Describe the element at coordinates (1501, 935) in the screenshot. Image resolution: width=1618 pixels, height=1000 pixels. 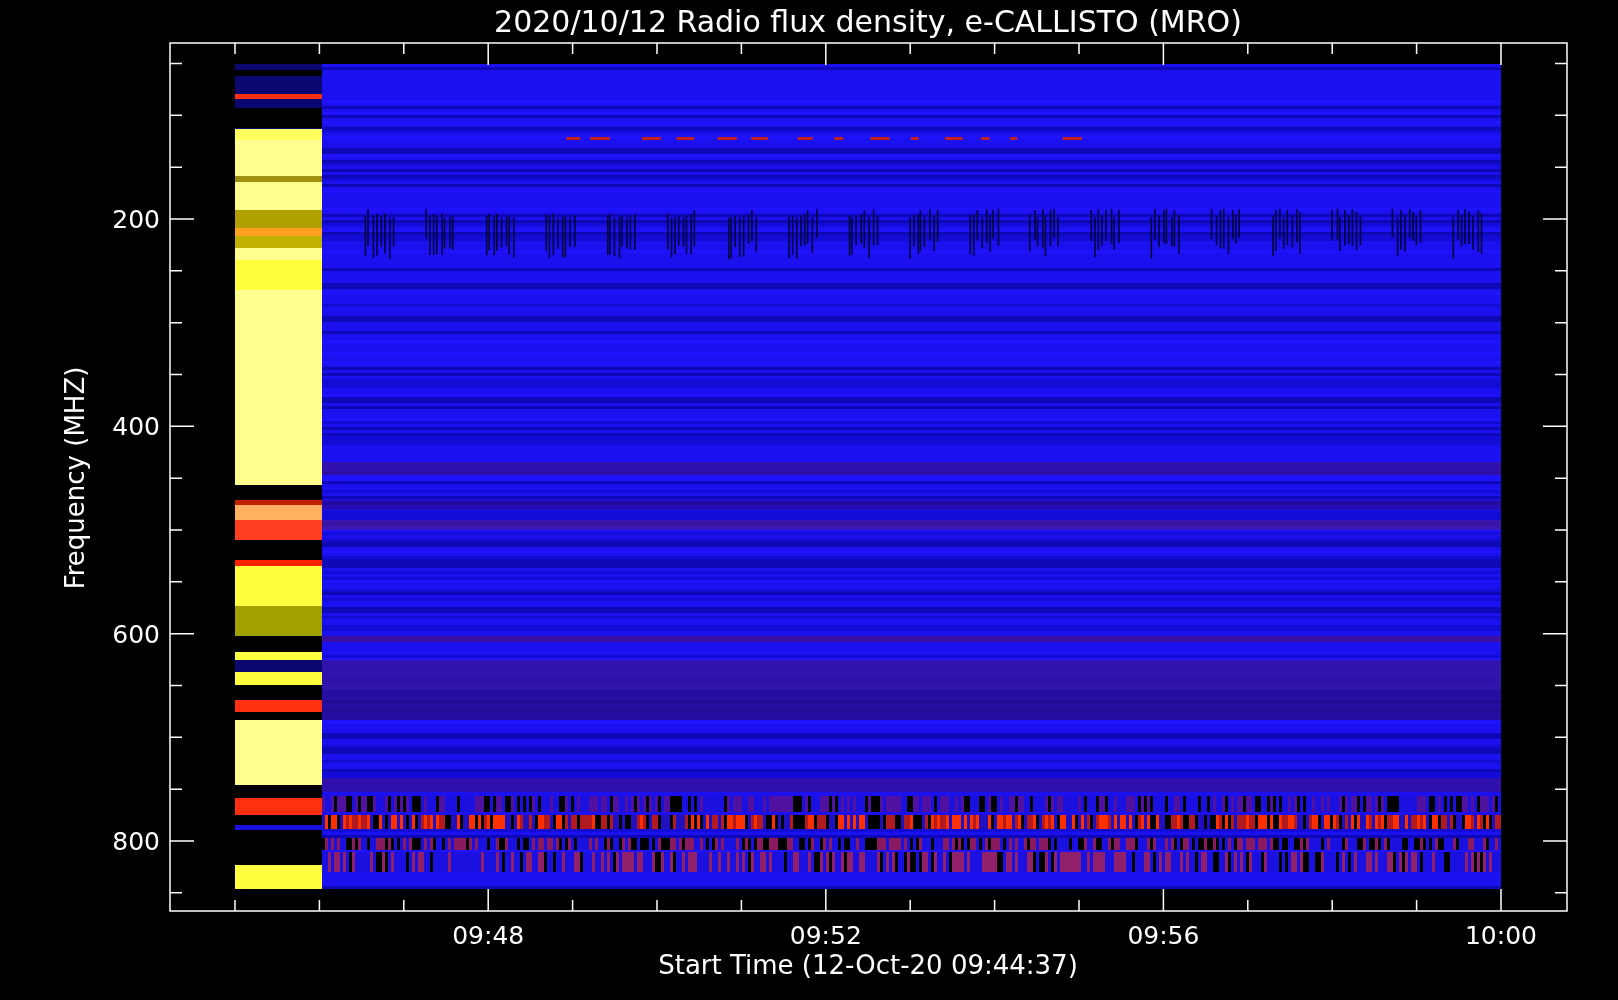
I see `x-tick-label: 10:00` at that location.